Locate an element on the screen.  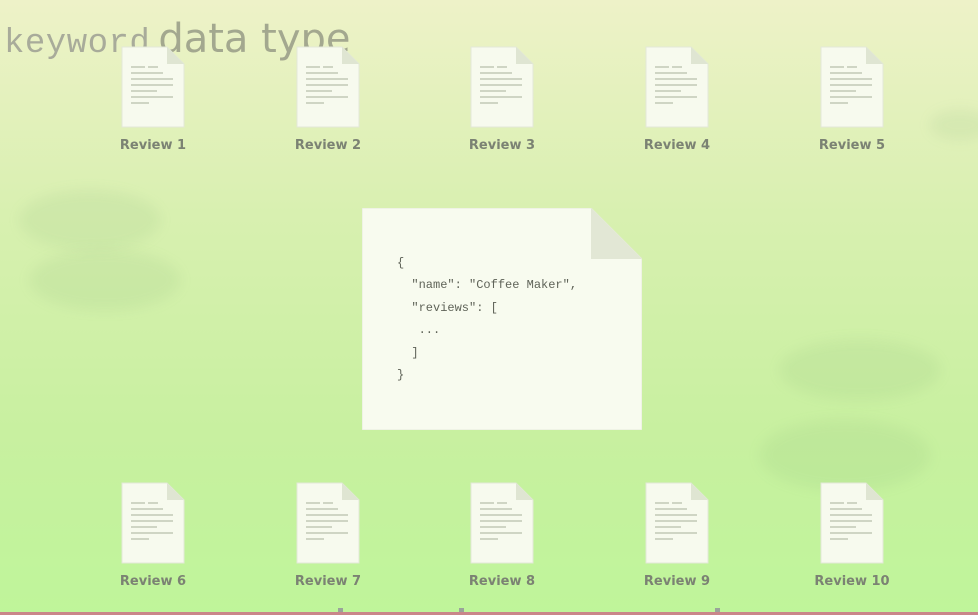
document-label: Review 6 is located at coordinates (153, 581).